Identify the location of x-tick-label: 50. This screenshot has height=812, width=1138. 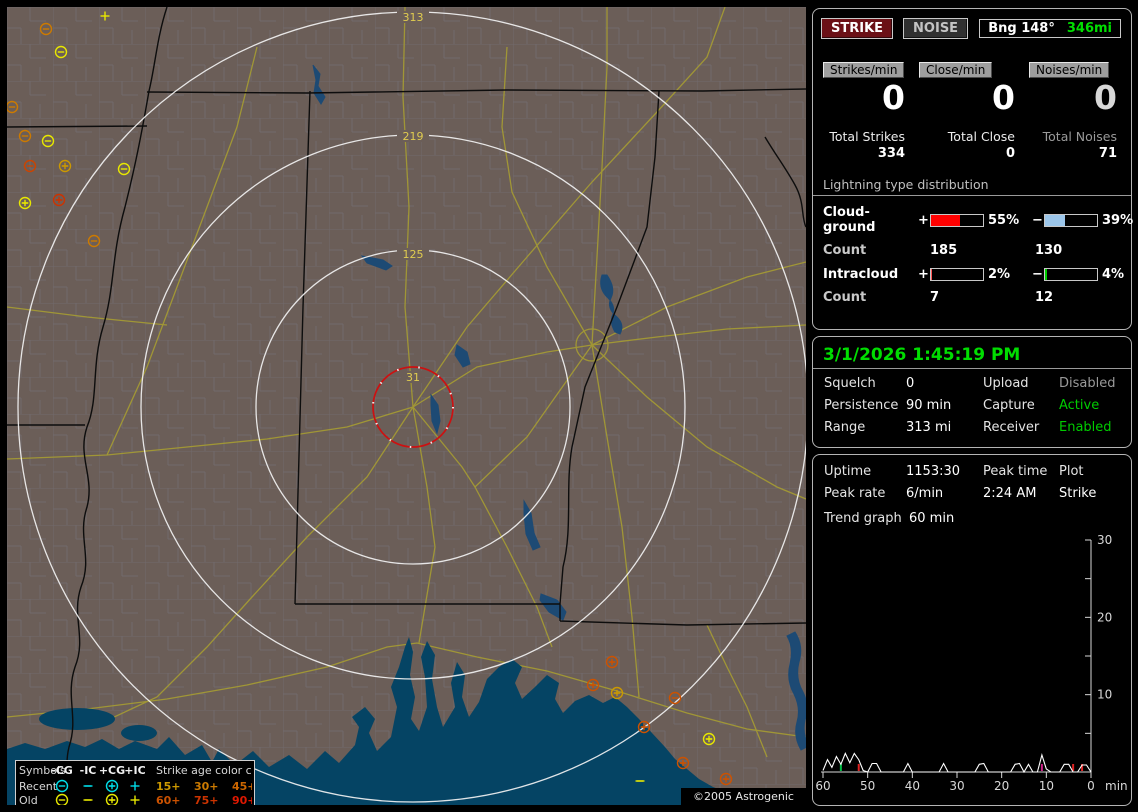
(867, 786).